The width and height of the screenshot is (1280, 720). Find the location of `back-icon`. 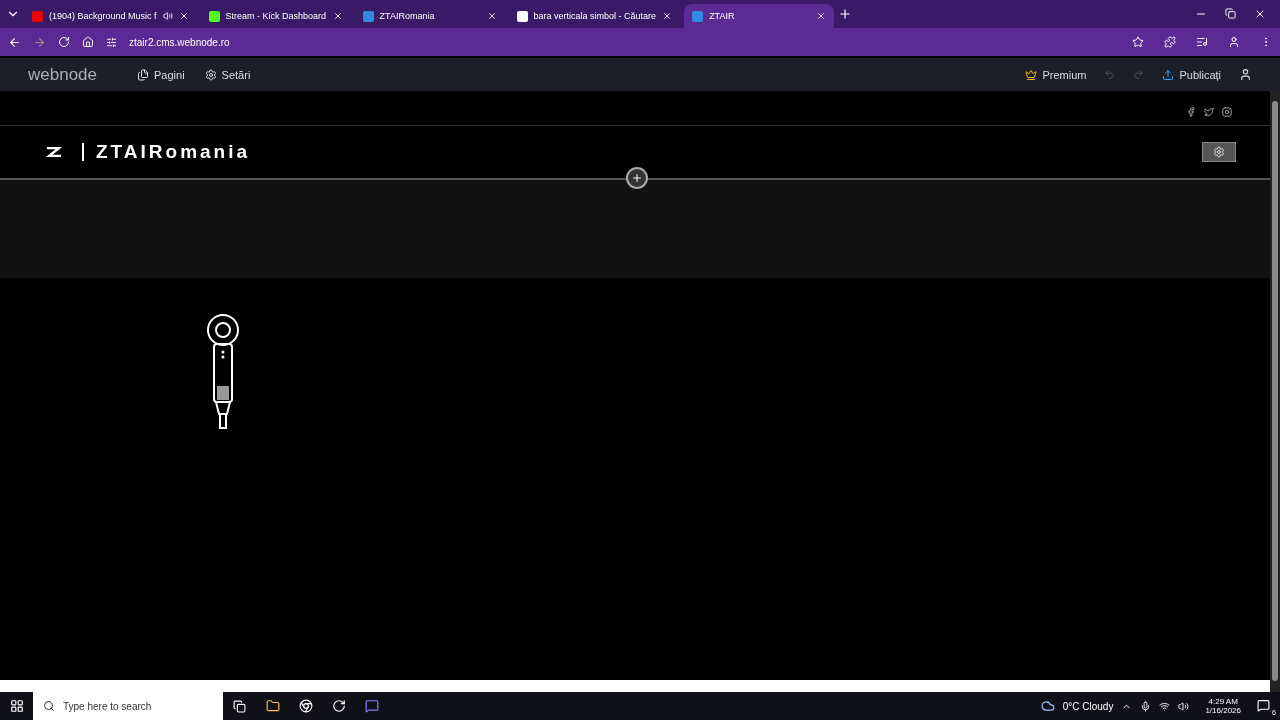

back-icon is located at coordinates (14, 42).